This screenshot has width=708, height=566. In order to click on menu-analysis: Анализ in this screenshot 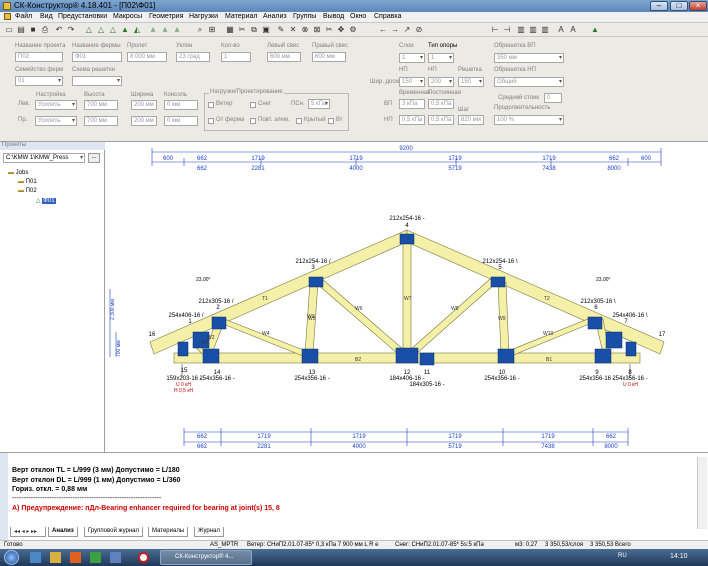, I will do `click(275, 16)`.